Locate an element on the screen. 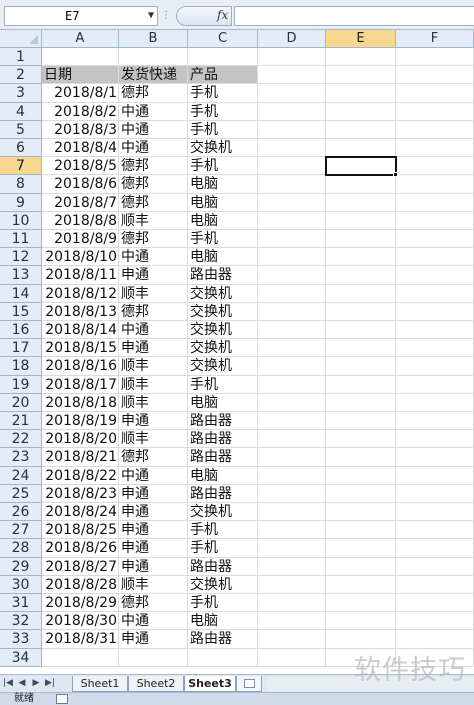 The width and height of the screenshot is (474, 705). row-header-26: 26 is located at coordinates (21, 512).